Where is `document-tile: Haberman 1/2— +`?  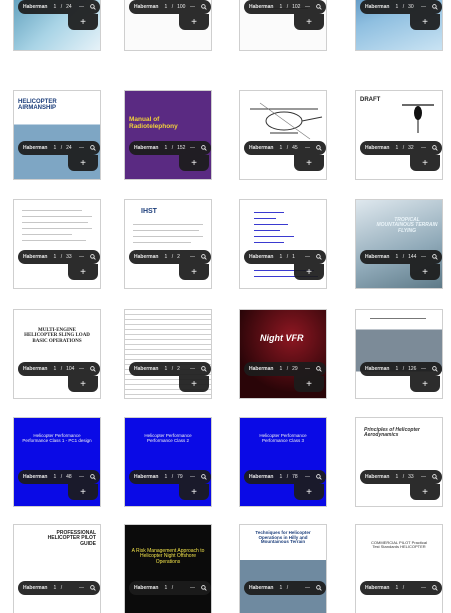 document-tile: Haberman 1/2— + is located at coordinates (168, 354).